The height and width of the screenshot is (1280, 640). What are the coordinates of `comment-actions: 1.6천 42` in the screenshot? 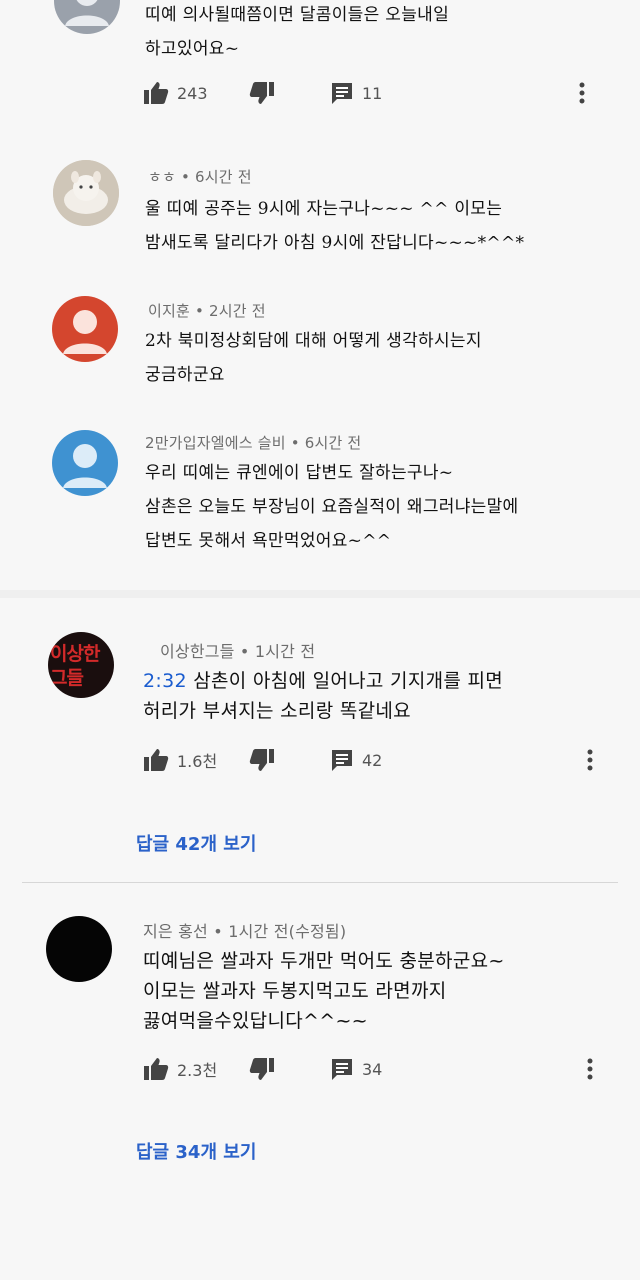 It's located at (373, 760).